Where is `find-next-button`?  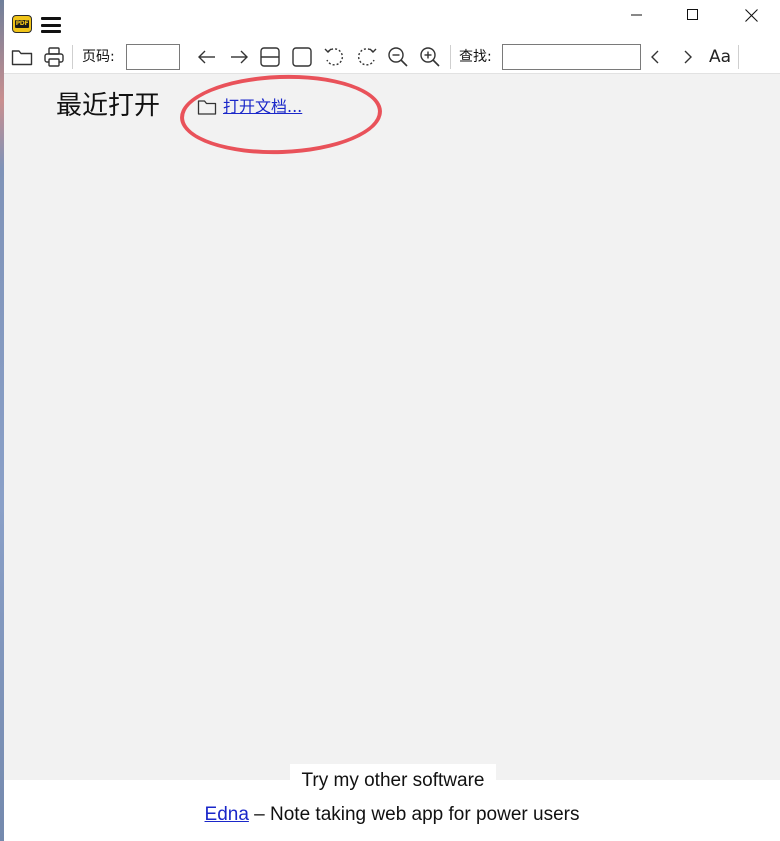 find-next-button is located at coordinates (687, 57).